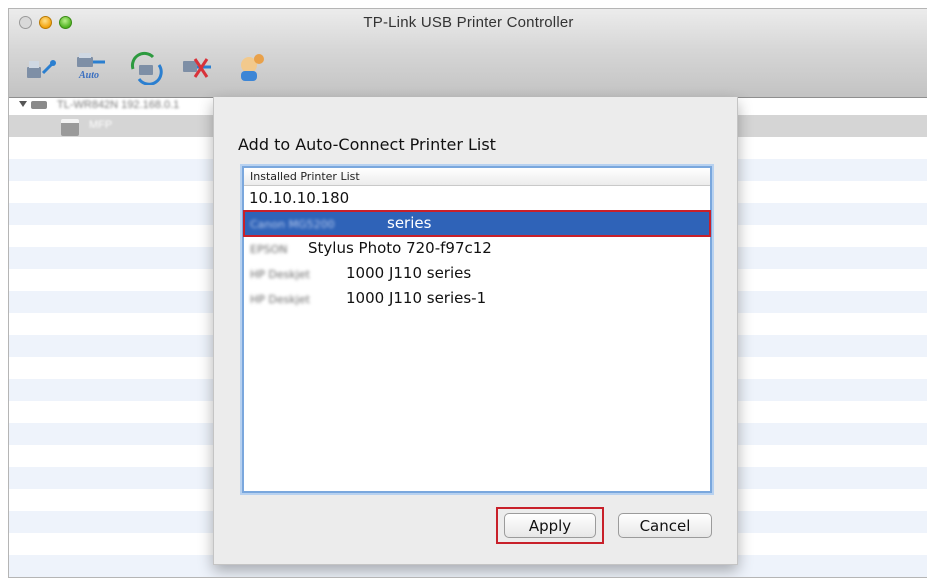  Describe the element at coordinates (409, 223) in the screenshot. I see `list-item-label: series` at that location.